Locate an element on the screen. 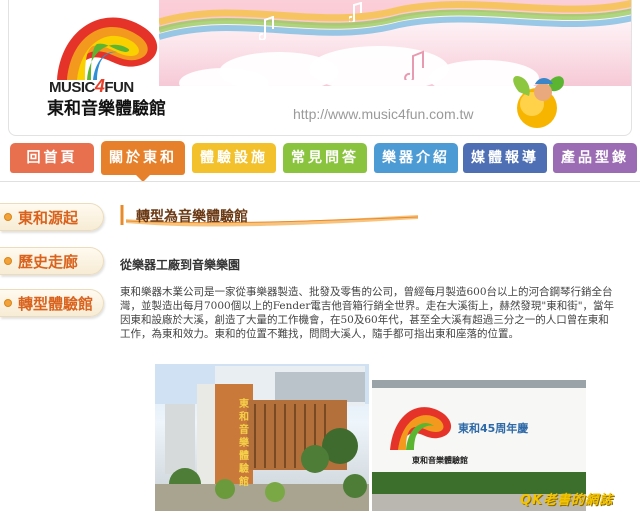 The height and width of the screenshot is (511, 640). tab-home: 回首頁 is located at coordinates (52, 158).